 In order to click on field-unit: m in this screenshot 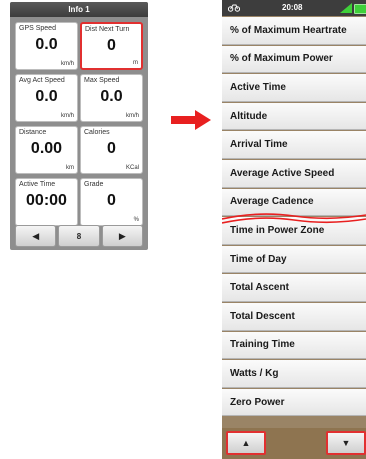, I will do `click(135, 63)`.